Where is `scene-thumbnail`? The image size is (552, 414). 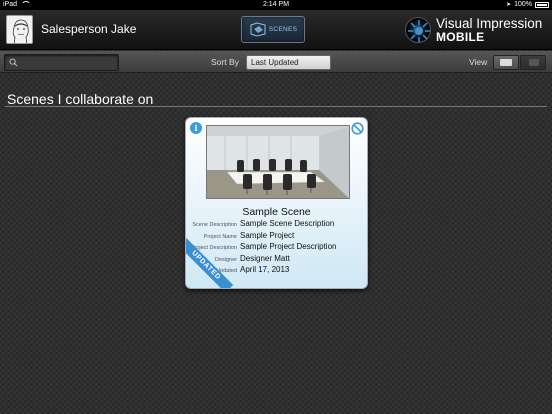 scene-thumbnail is located at coordinates (278, 162).